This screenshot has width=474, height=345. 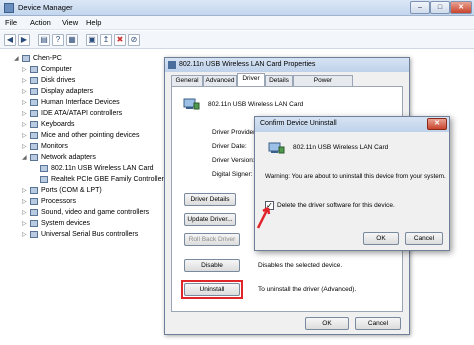 What do you see at coordinates (134, 40) in the screenshot?
I see `disable-icon: ⊘` at bounding box center [134, 40].